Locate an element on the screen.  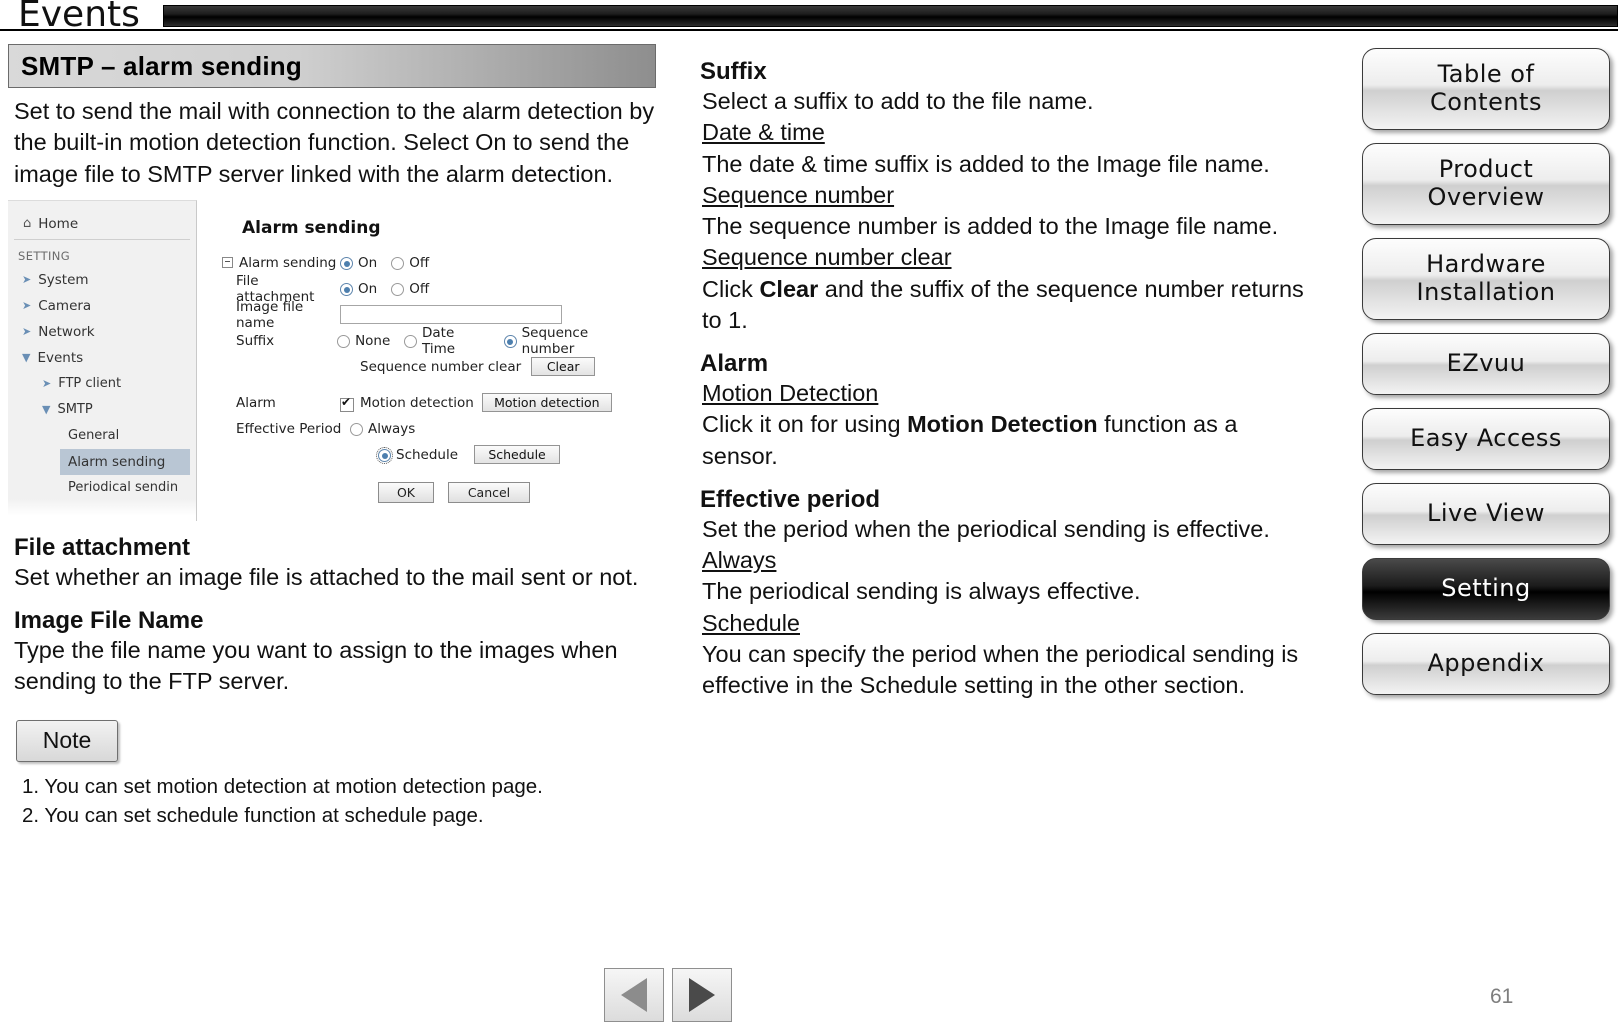
nav-item-label: System is located at coordinates (63, 279).